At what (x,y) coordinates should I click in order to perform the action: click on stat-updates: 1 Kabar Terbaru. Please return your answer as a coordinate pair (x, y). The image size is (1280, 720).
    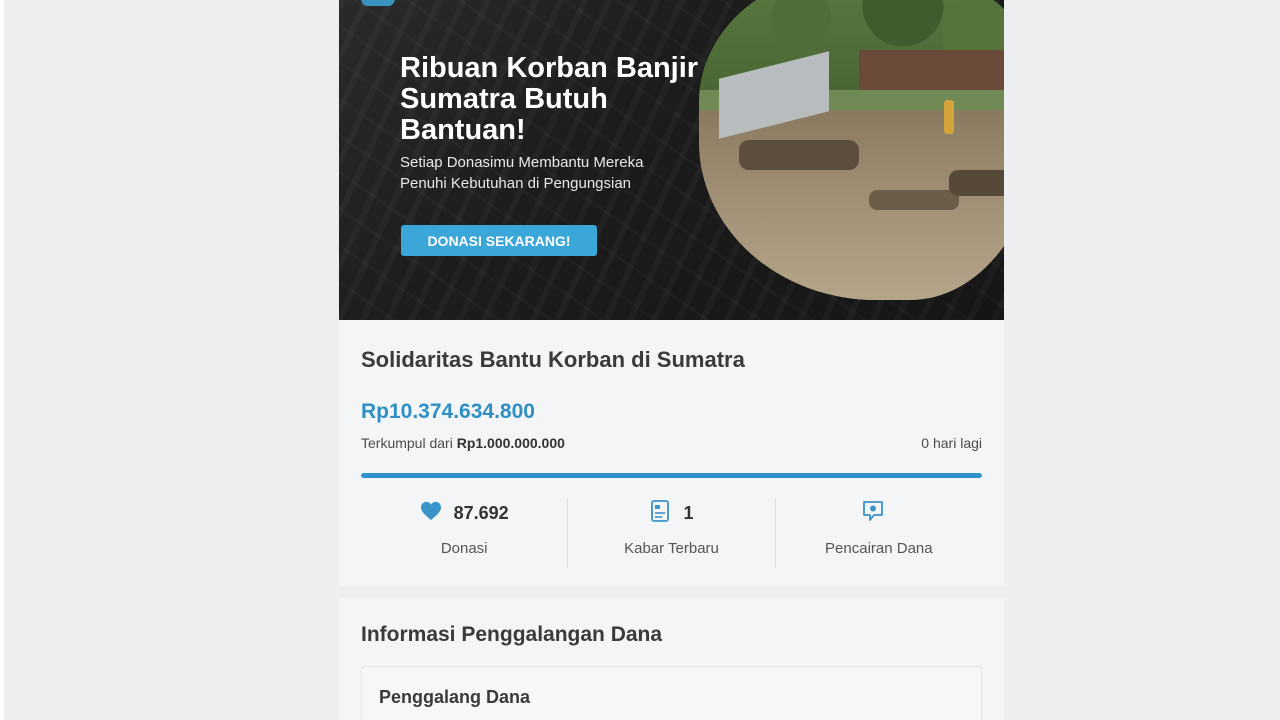
    Looking at the image, I should click on (670, 533).